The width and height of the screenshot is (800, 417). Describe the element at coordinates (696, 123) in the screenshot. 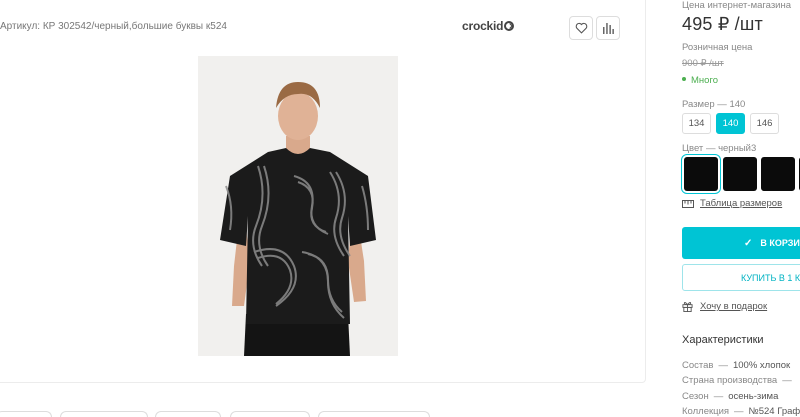

I see `size-option-134: 134` at that location.